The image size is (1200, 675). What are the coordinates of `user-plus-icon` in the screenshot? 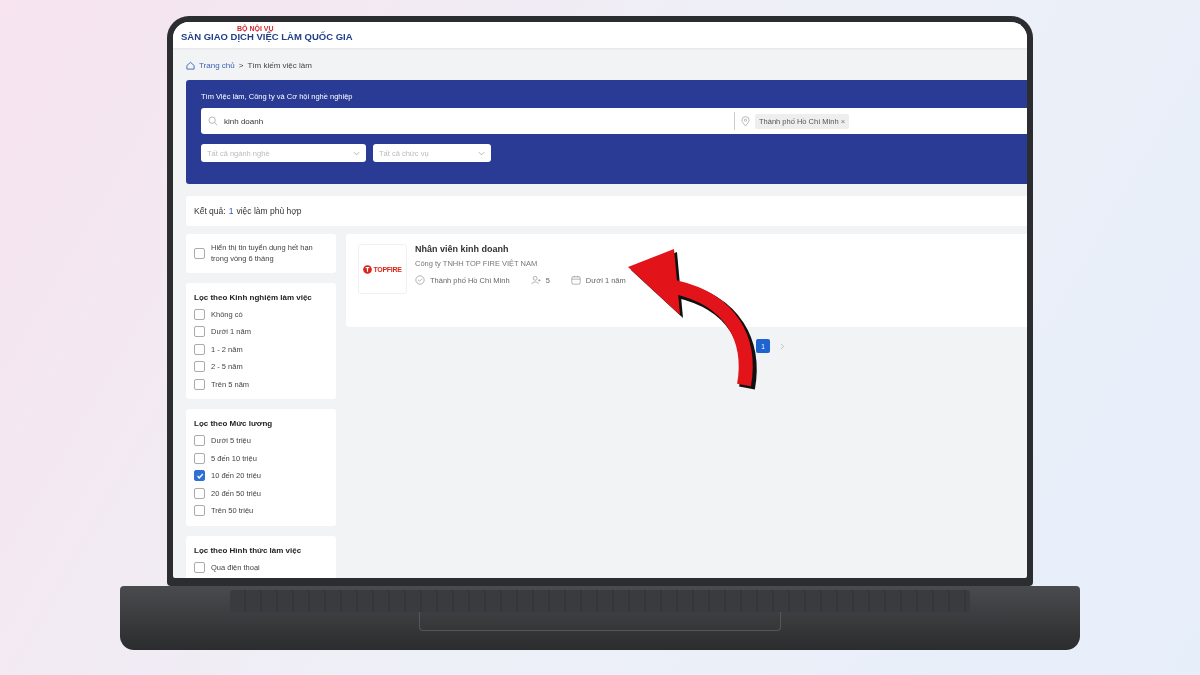 It's located at (535, 280).